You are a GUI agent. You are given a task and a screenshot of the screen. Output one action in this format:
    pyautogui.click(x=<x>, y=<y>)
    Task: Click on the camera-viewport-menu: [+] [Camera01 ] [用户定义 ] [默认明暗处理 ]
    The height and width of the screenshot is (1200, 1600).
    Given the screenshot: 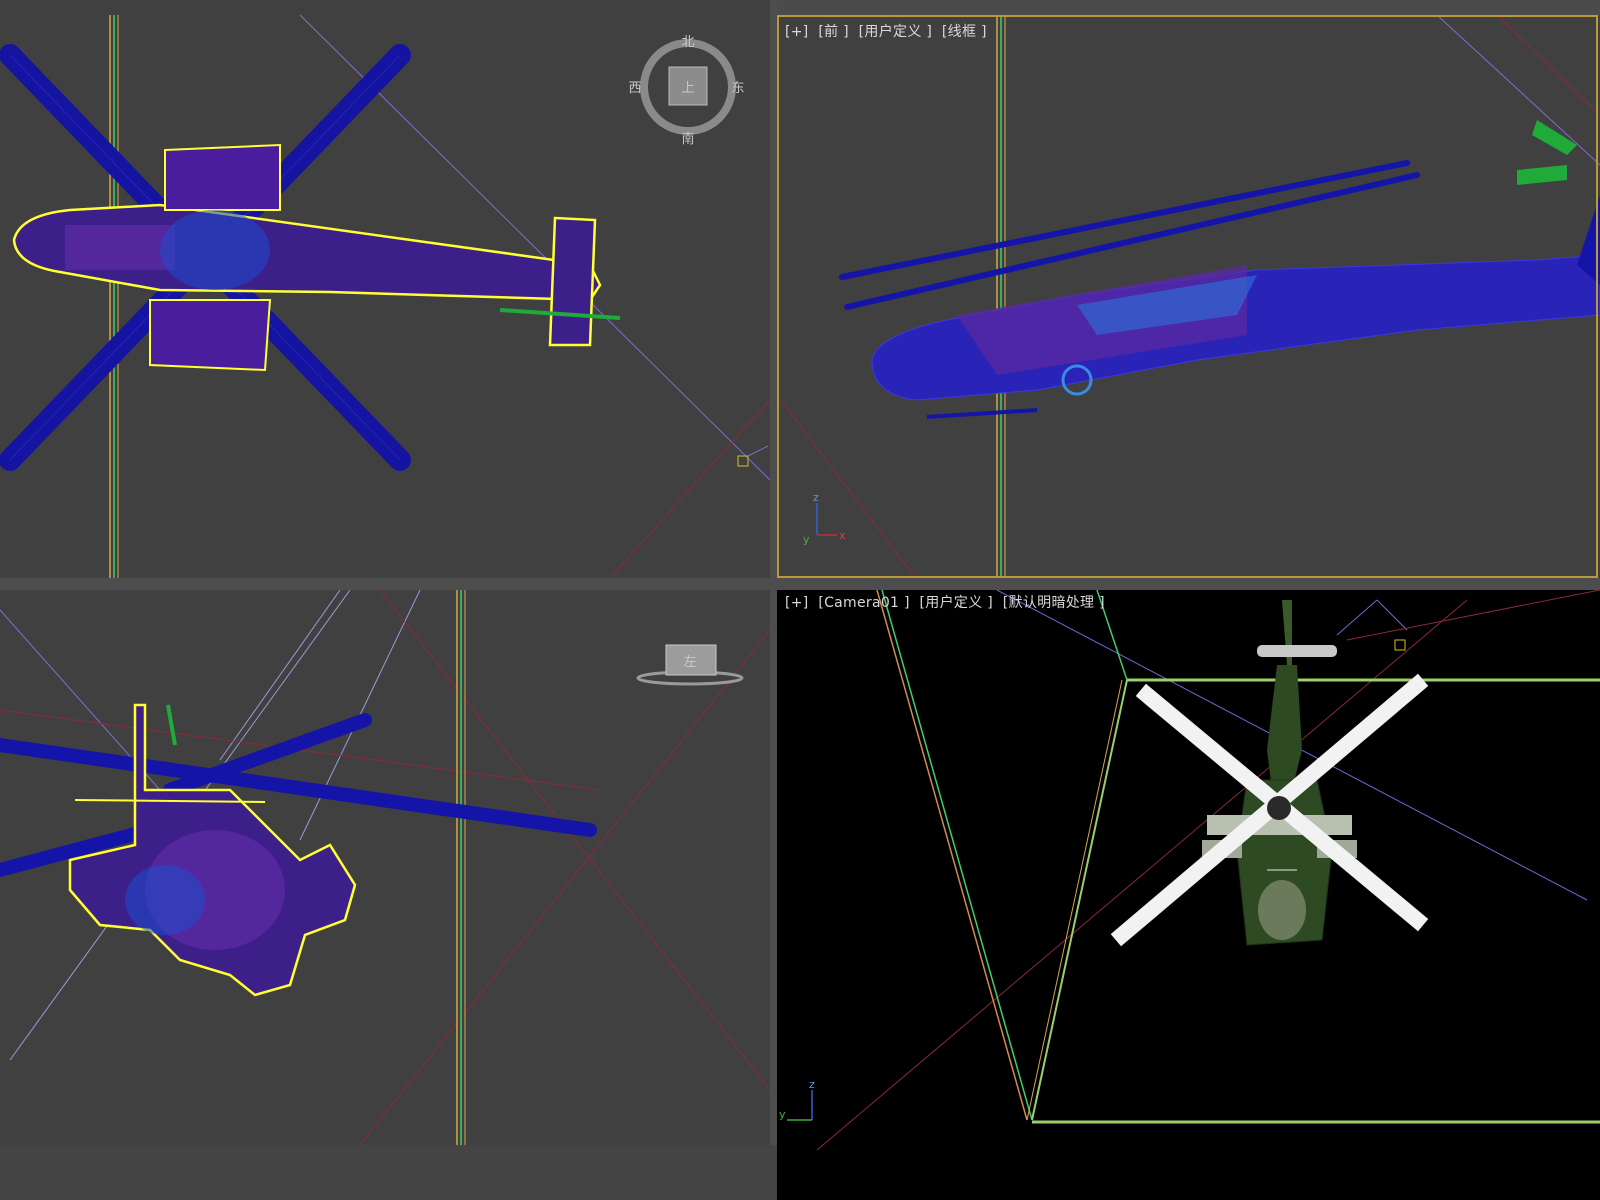 What is the action you would take?
    pyautogui.click(x=947, y=602)
    